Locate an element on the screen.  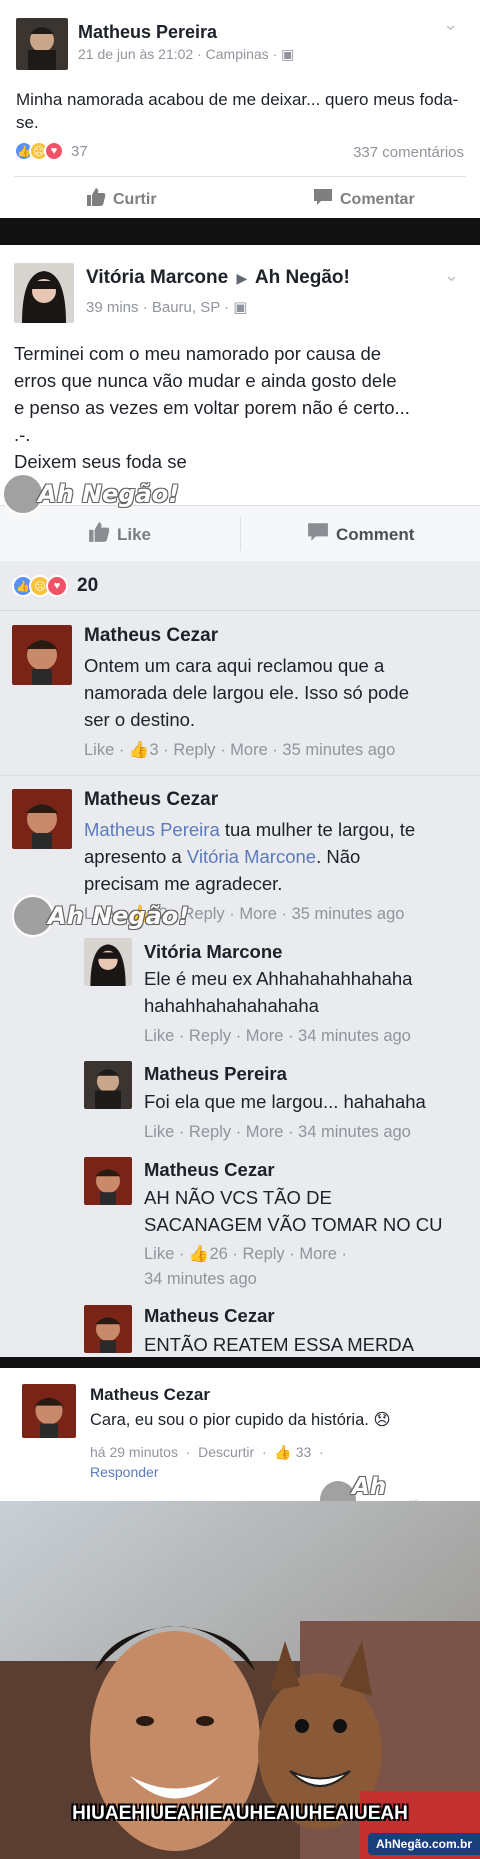
reply-text: ENTÃO REATEM ESSA MERDA is located at coordinates (312, 1344).